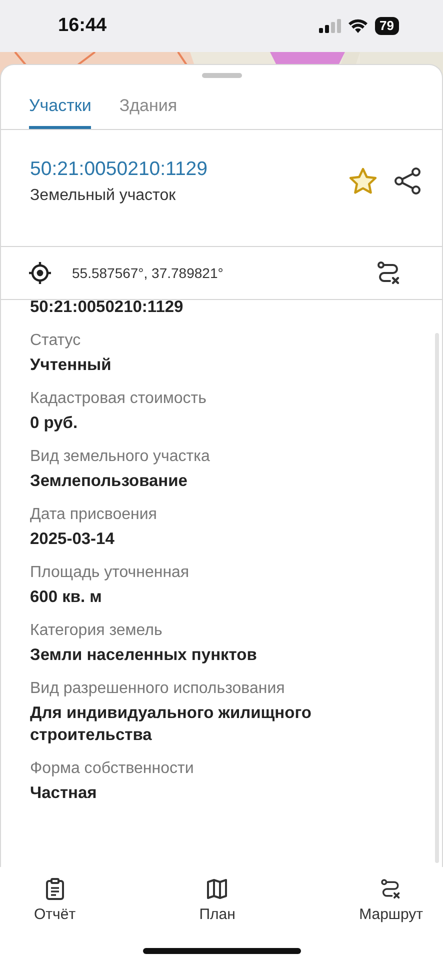 The height and width of the screenshot is (960, 443). What do you see at coordinates (148, 103) in the screenshot?
I see `tab: Здания` at bounding box center [148, 103].